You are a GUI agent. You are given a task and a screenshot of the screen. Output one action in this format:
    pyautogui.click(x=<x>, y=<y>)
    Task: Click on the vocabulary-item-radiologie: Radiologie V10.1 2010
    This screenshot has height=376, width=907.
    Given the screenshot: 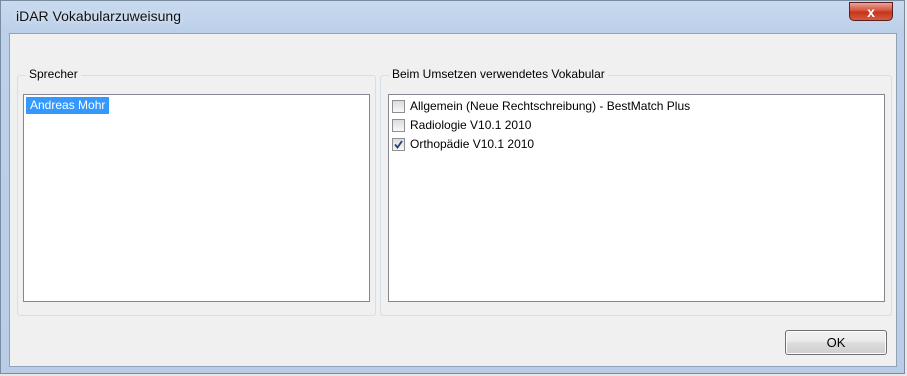 What is the action you would take?
    pyautogui.click(x=461, y=125)
    